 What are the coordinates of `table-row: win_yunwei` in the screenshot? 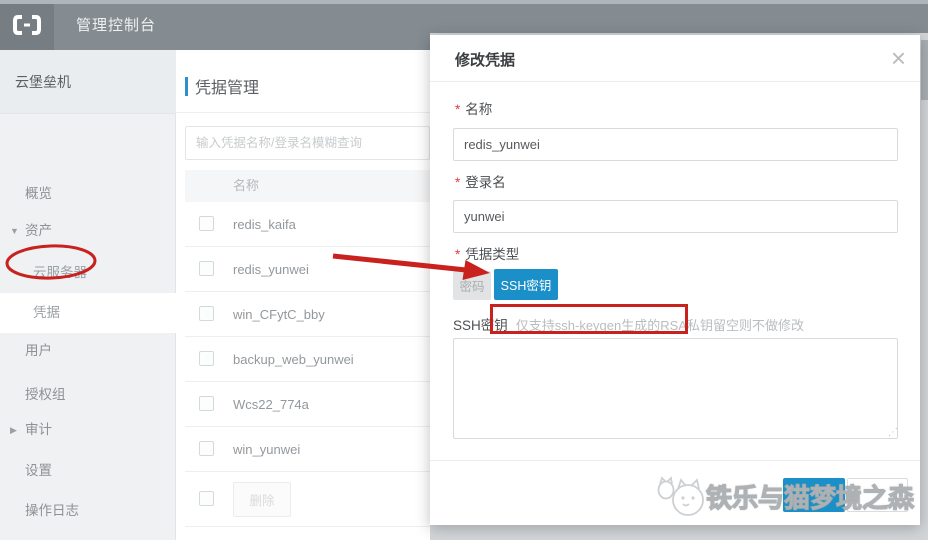 It's located at (307, 449).